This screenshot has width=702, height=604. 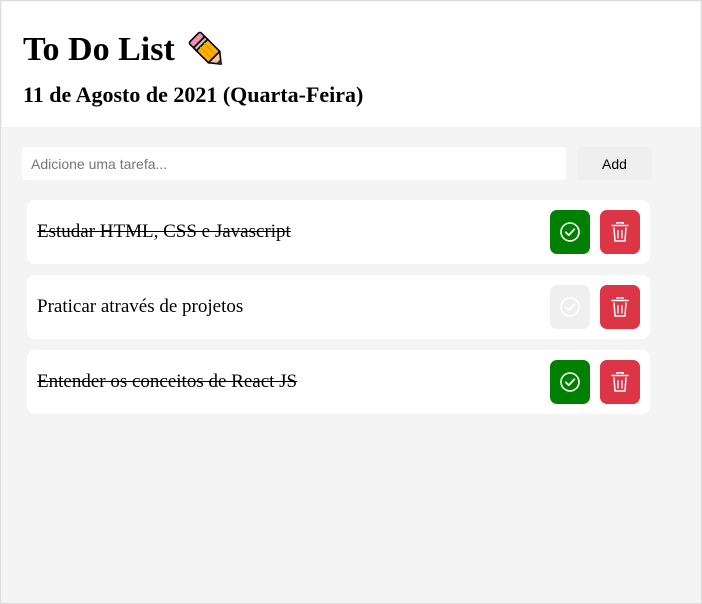 I want to click on task-item: Entender os conceitos de React JS, so click(x=338, y=382).